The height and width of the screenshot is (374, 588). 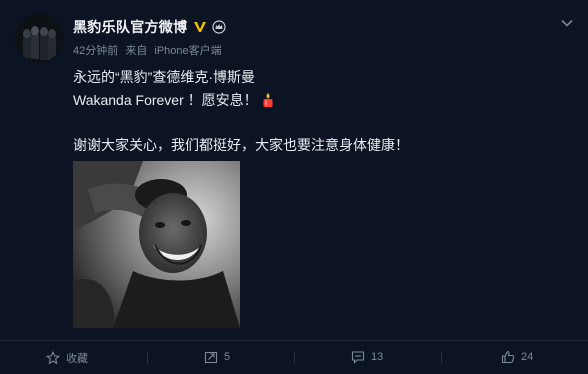 What do you see at coordinates (227, 357) in the screenshot?
I see `repost-count: 5` at bounding box center [227, 357].